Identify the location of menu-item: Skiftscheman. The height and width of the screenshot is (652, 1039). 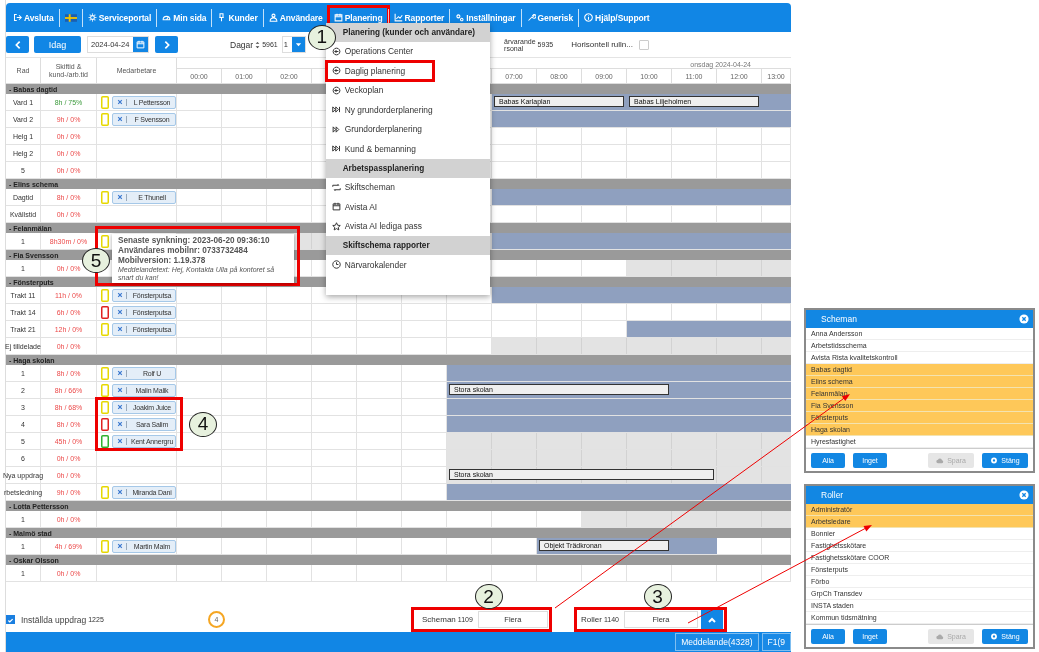
(407, 187).